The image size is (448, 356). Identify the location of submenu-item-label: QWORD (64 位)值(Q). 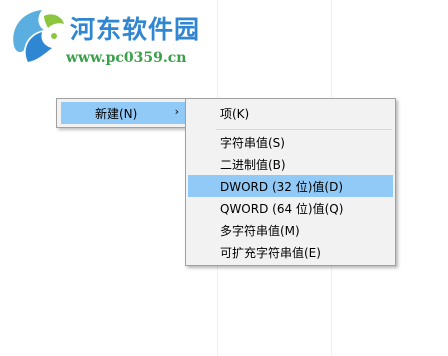
(282, 209).